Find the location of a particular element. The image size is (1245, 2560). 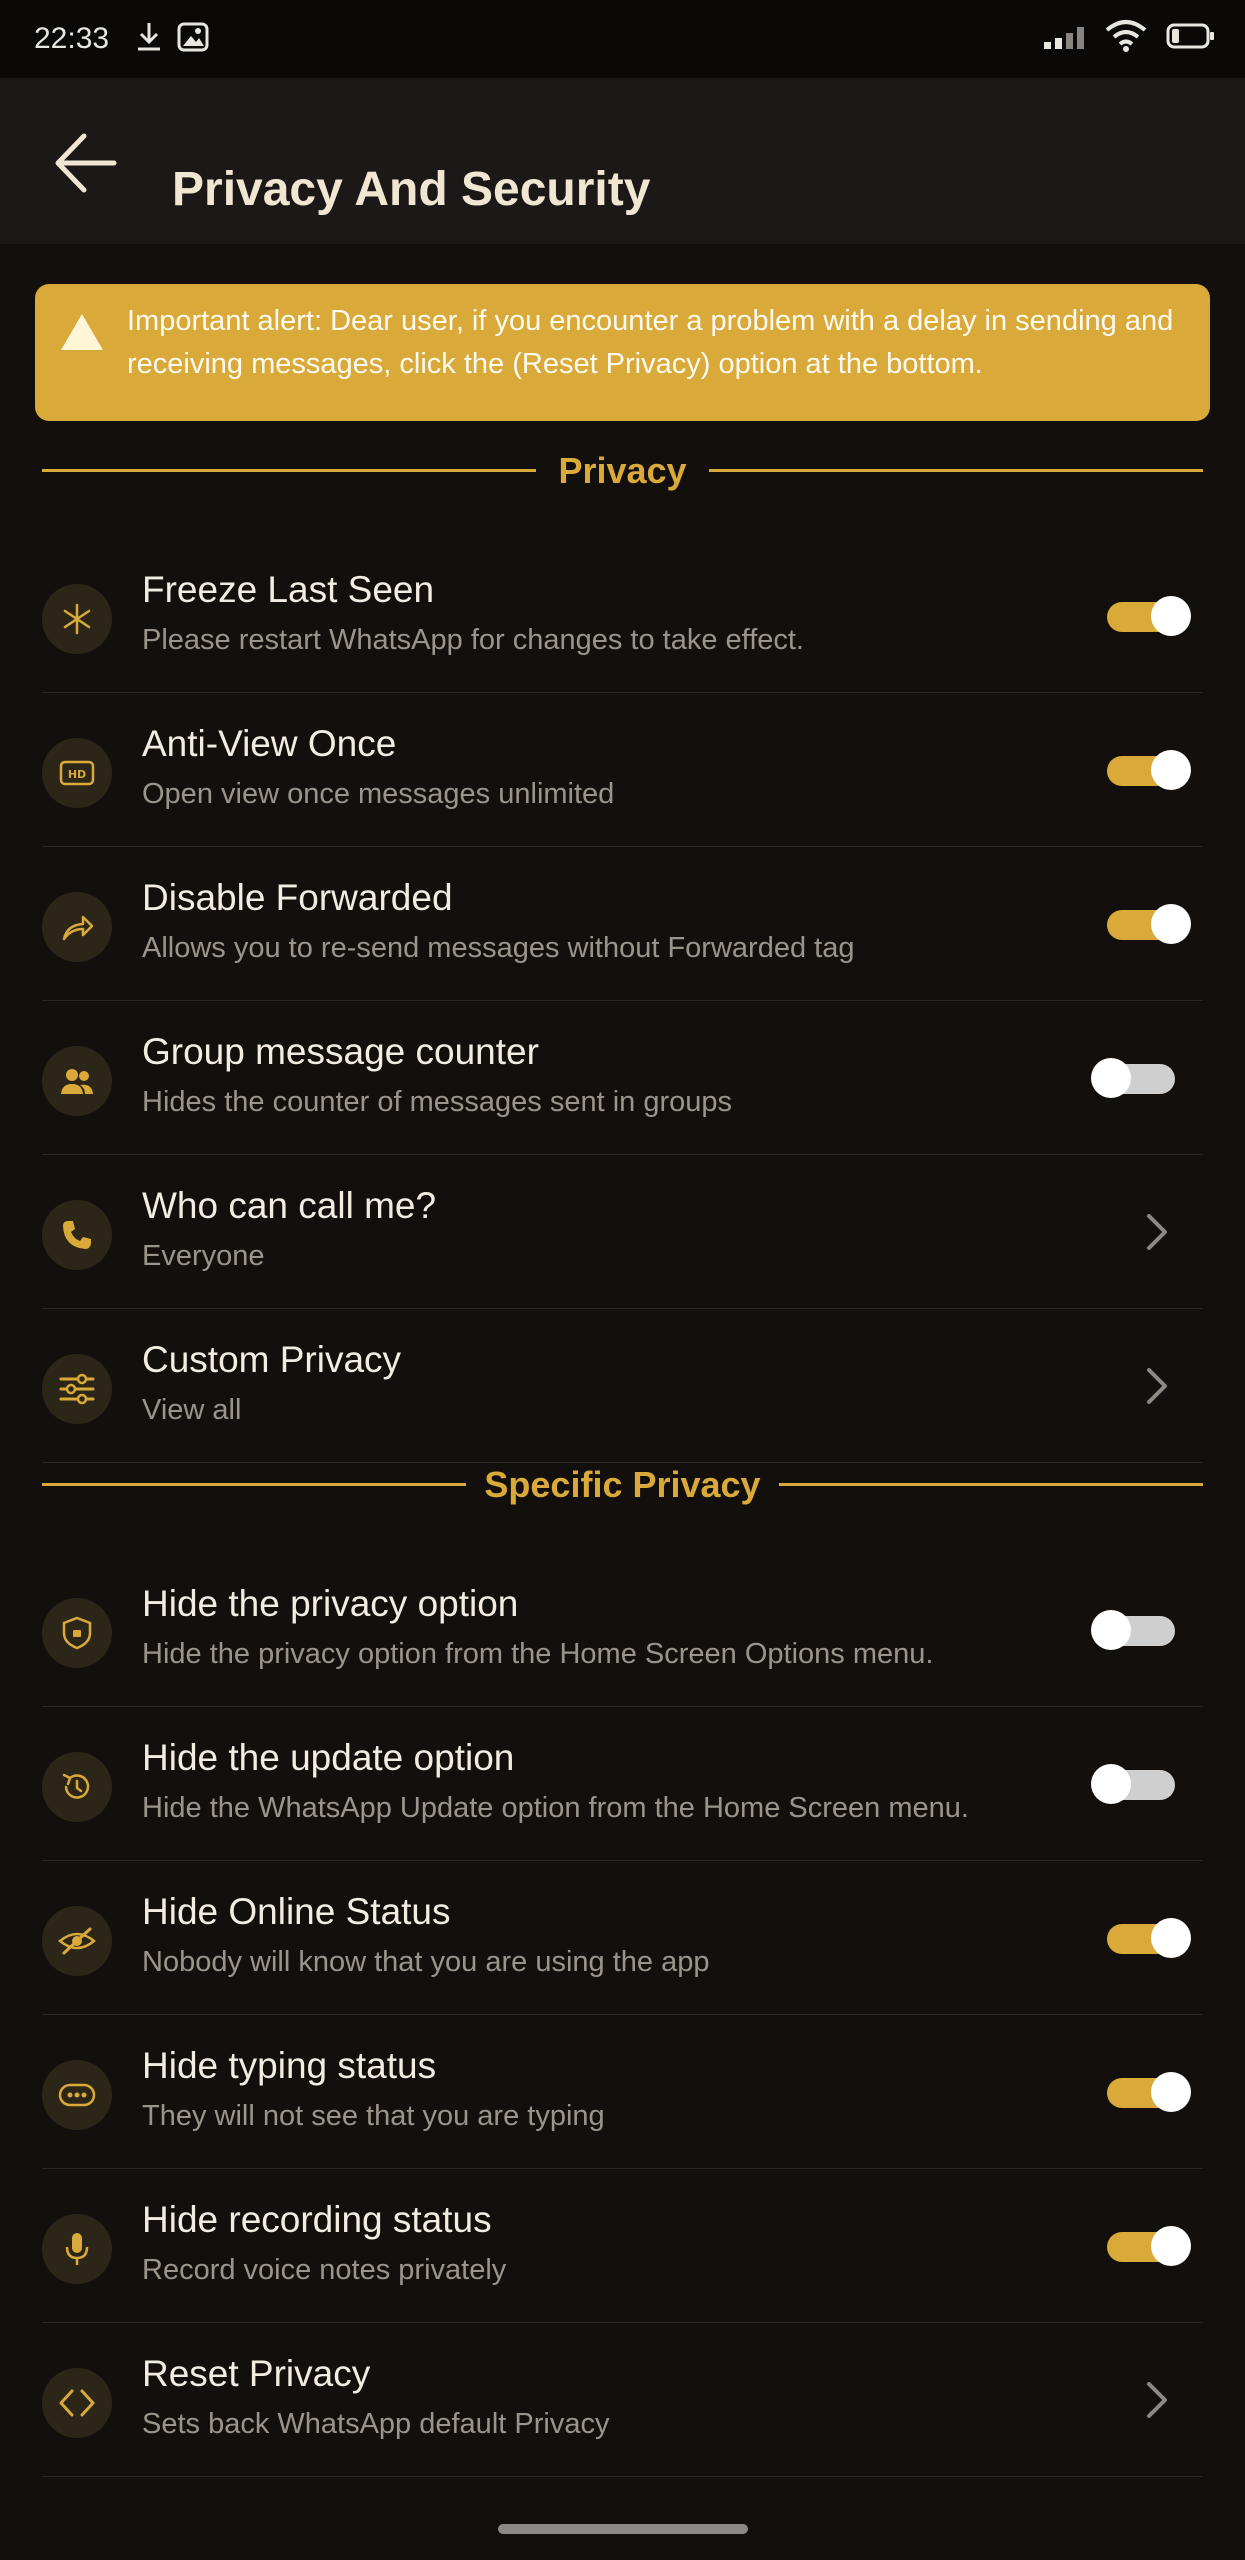

anti-view-once-toggle is located at coordinates (1147, 770).